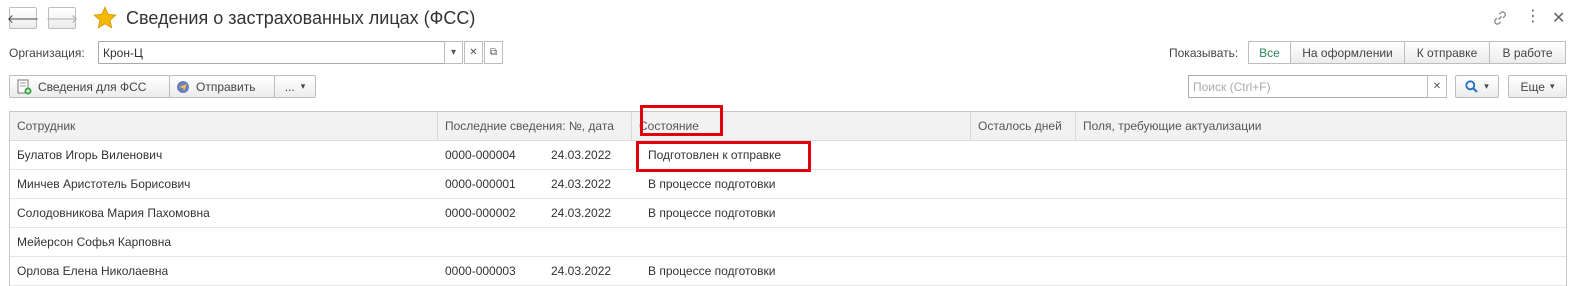 The image size is (1578, 286). Describe the element at coordinates (1500, 18) in the screenshot. I see `link-icon` at that location.